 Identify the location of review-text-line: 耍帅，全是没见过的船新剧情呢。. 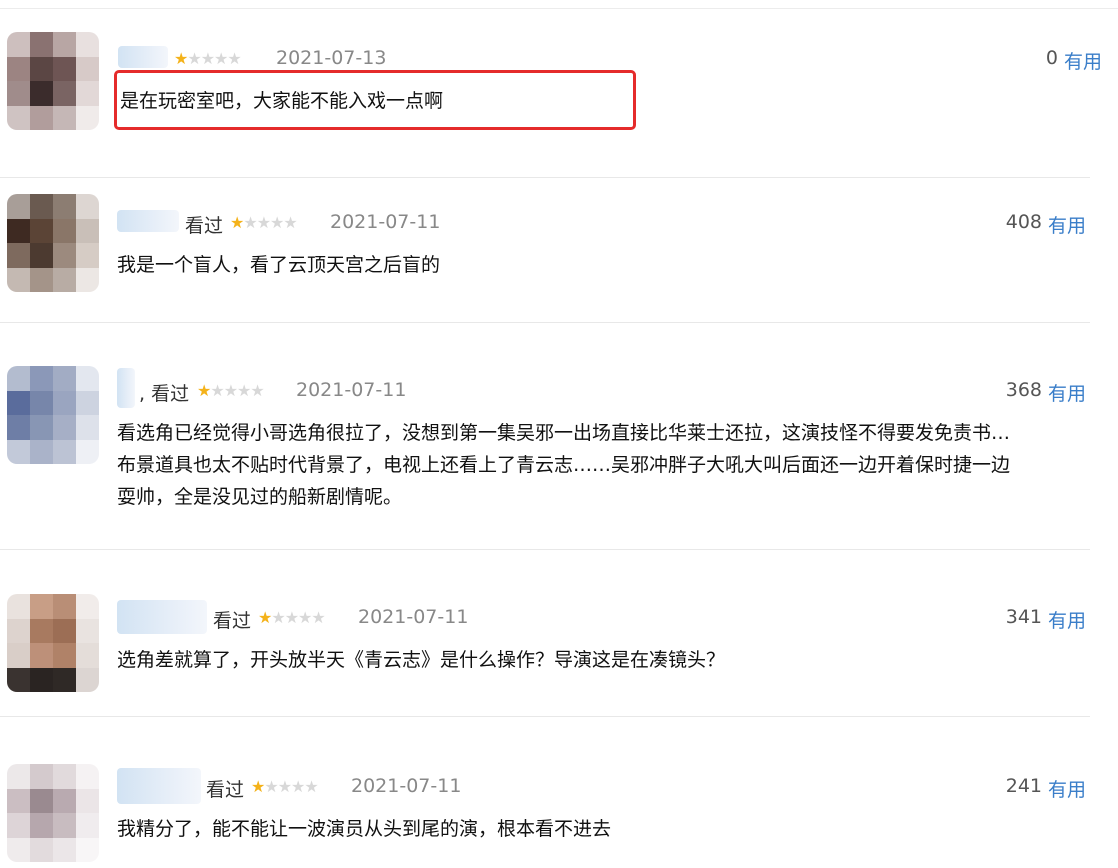
(260, 497).